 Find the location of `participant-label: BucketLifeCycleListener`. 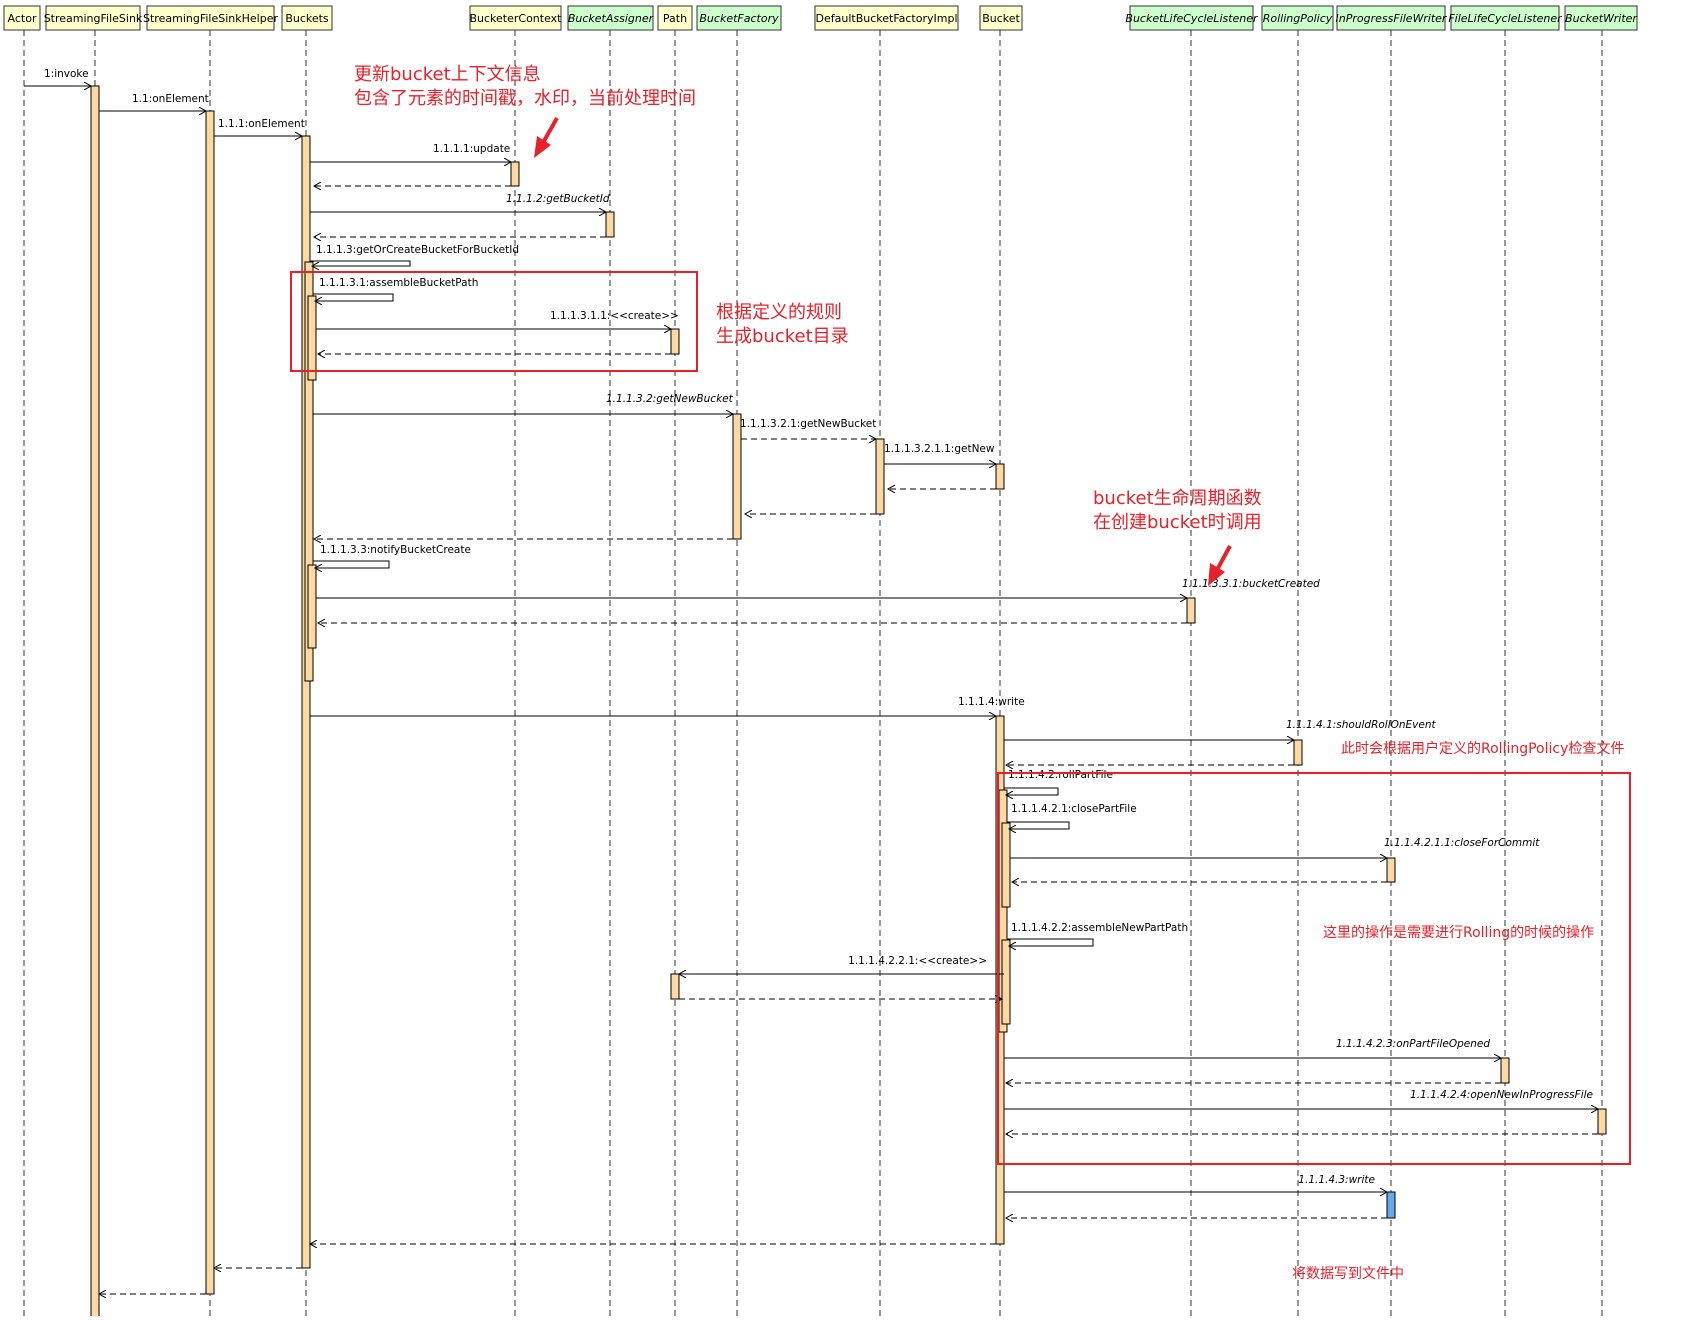

participant-label: BucketLifeCycleListener is located at coordinates (1192, 18).